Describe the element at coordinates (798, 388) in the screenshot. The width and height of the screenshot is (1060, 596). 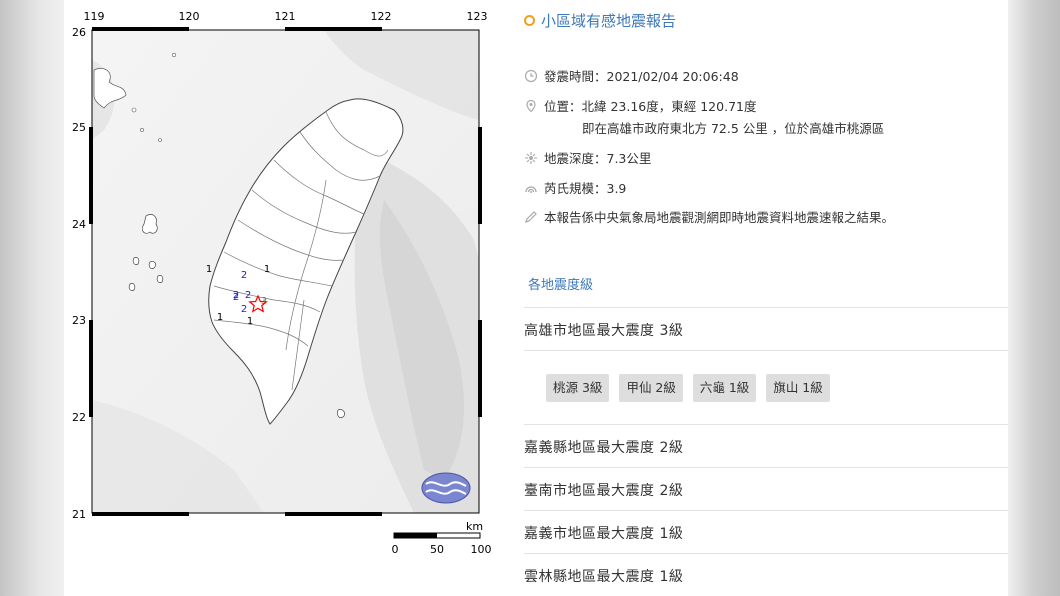
I see `station-chip: 旗山 1級` at that location.